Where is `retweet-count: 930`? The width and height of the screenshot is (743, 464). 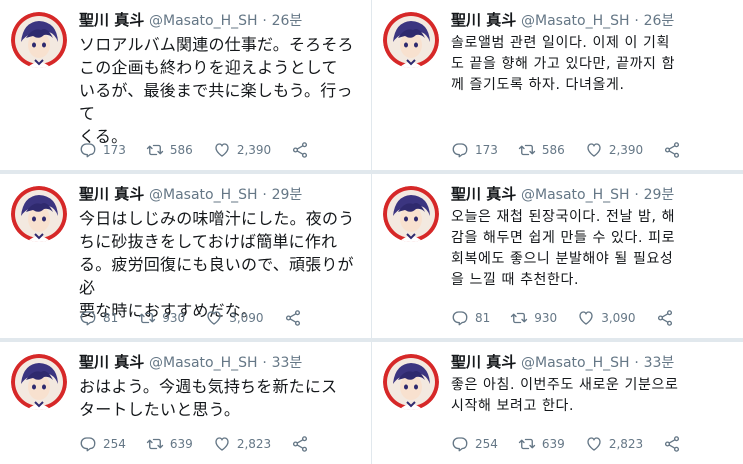
retweet-count: 930 is located at coordinates (174, 318).